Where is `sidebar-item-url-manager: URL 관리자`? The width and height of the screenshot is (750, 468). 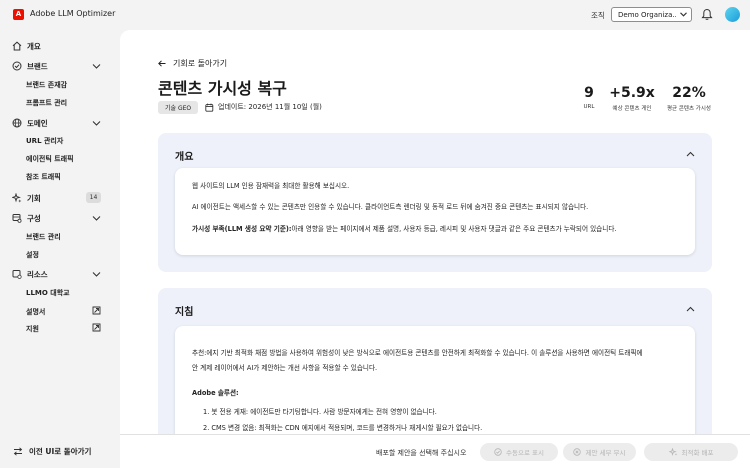 sidebar-item-url-manager: URL 관리자 is located at coordinates (44, 141).